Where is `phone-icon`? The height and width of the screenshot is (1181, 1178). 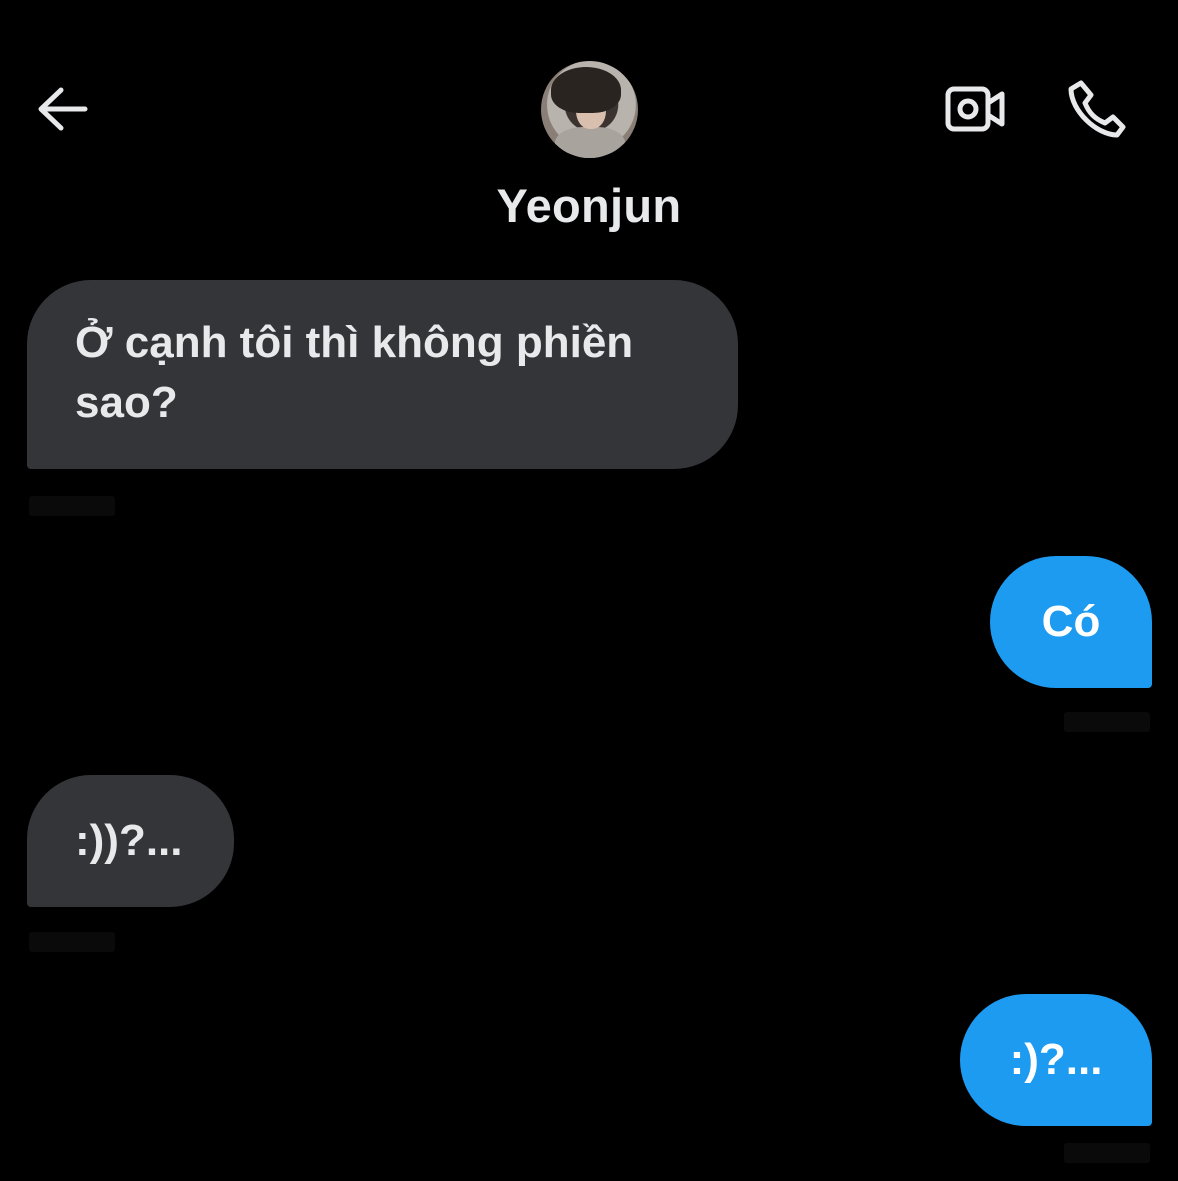 phone-icon is located at coordinates (1097, 109).